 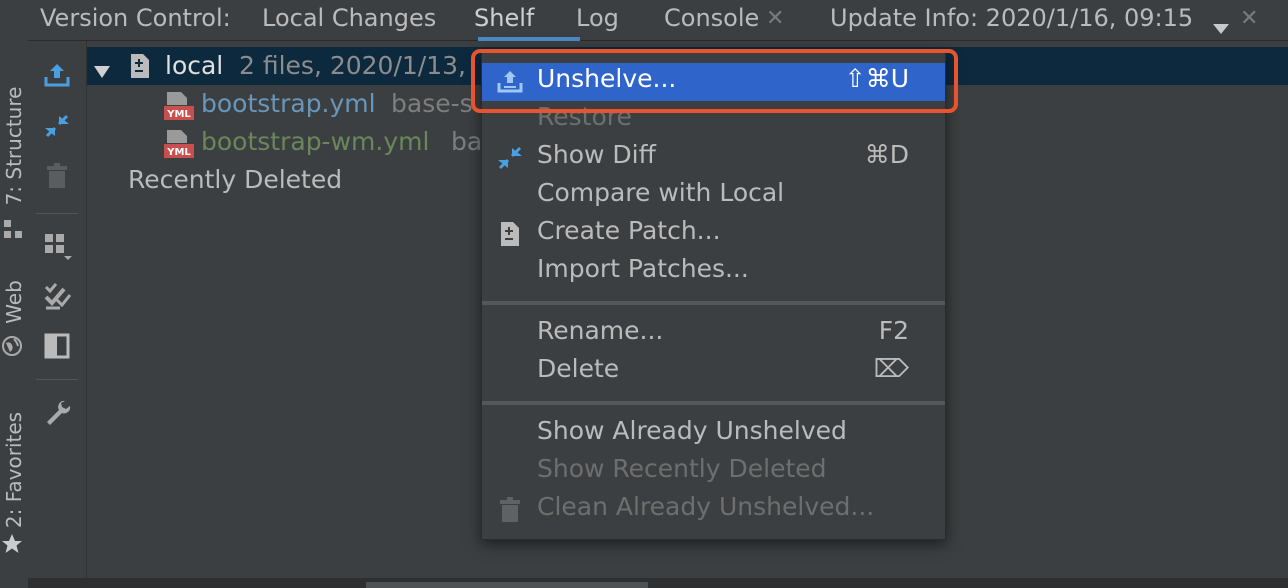 What do you see at coordinates (315, 141) in the screenshot?
I see `tree-file-name: bootstrap-wm.yml` at bounding box center [315, 141].